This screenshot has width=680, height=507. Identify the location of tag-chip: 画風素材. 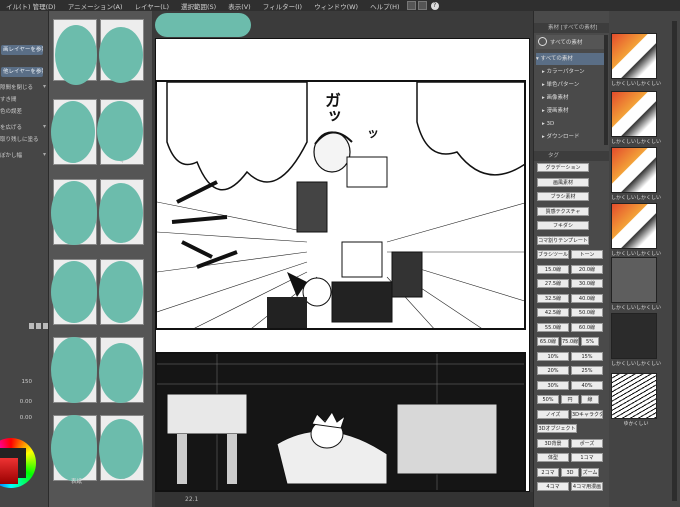
(563, 182).